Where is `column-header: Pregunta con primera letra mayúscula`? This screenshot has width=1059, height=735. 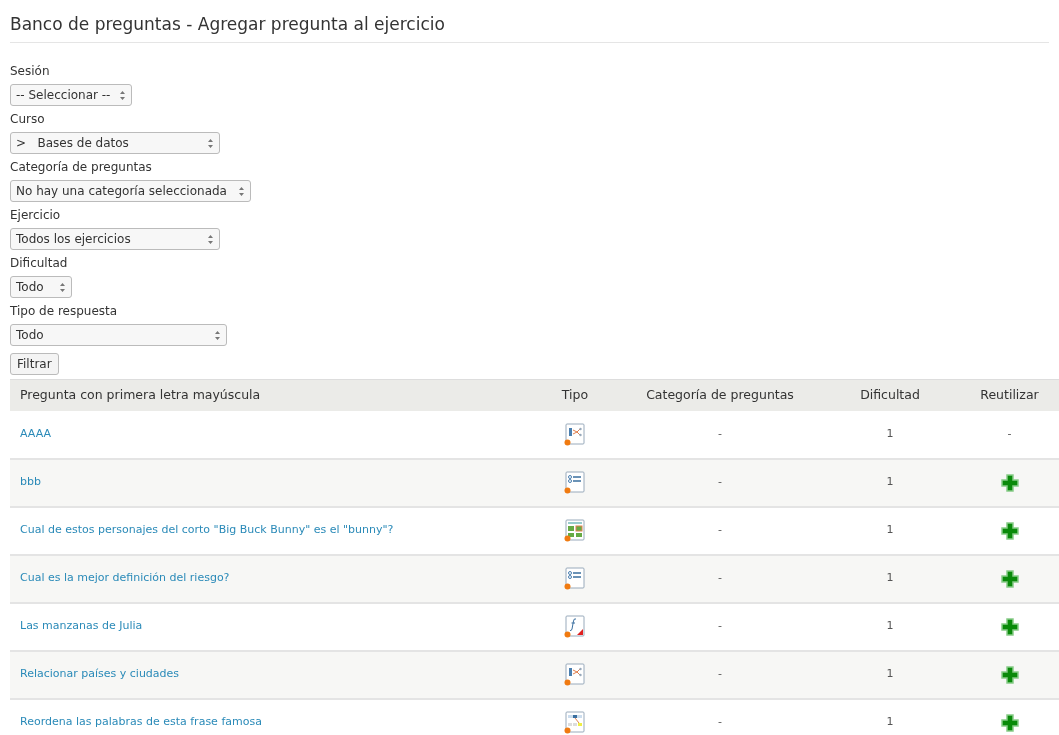 column-header: Pregunta con primera letra mayúscula is located at coordinates (140, 394).